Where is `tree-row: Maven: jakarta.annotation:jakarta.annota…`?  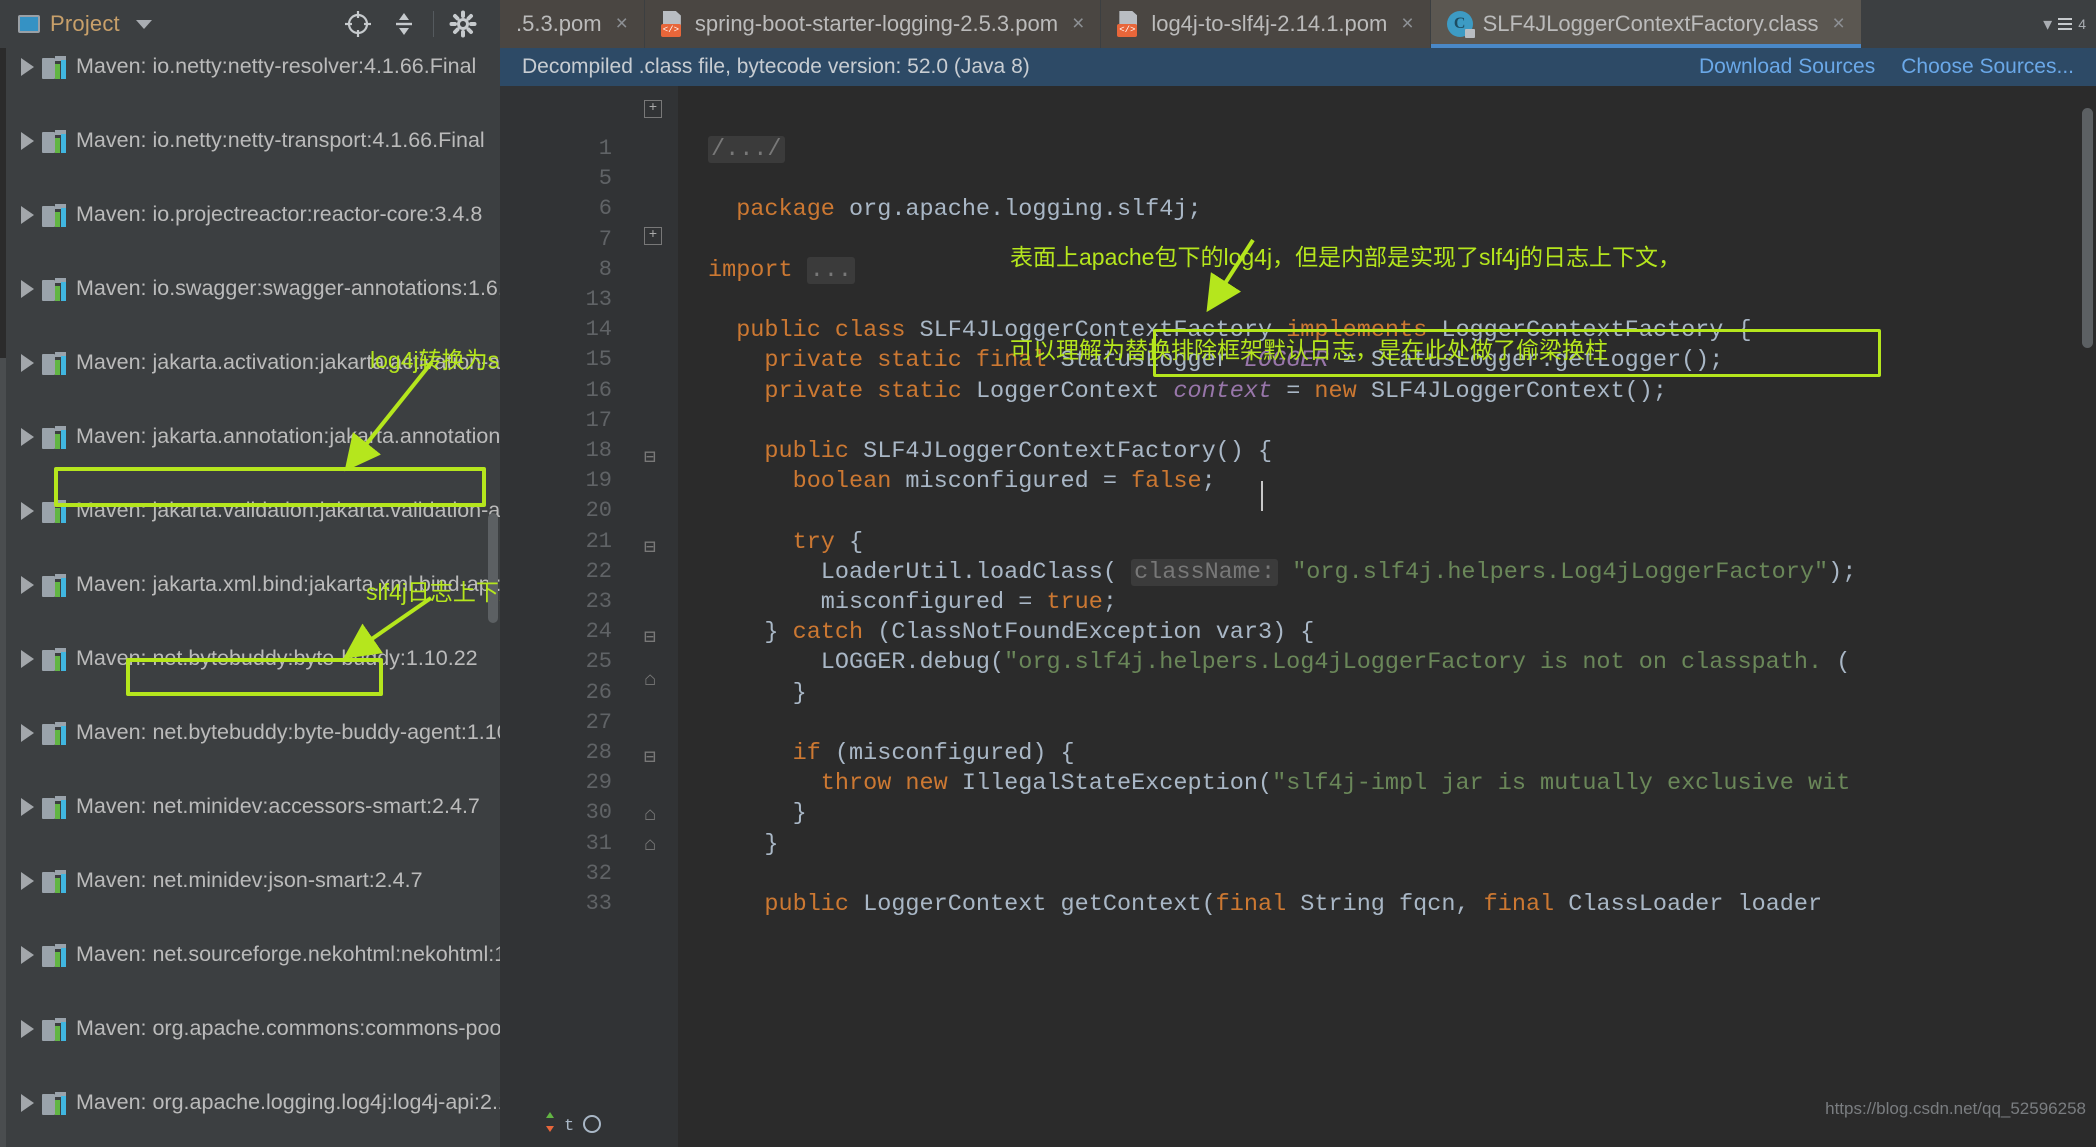 tree-row: Maven: jakarta.annotation:jakarta.annota… is located at coordinates (253, 436).